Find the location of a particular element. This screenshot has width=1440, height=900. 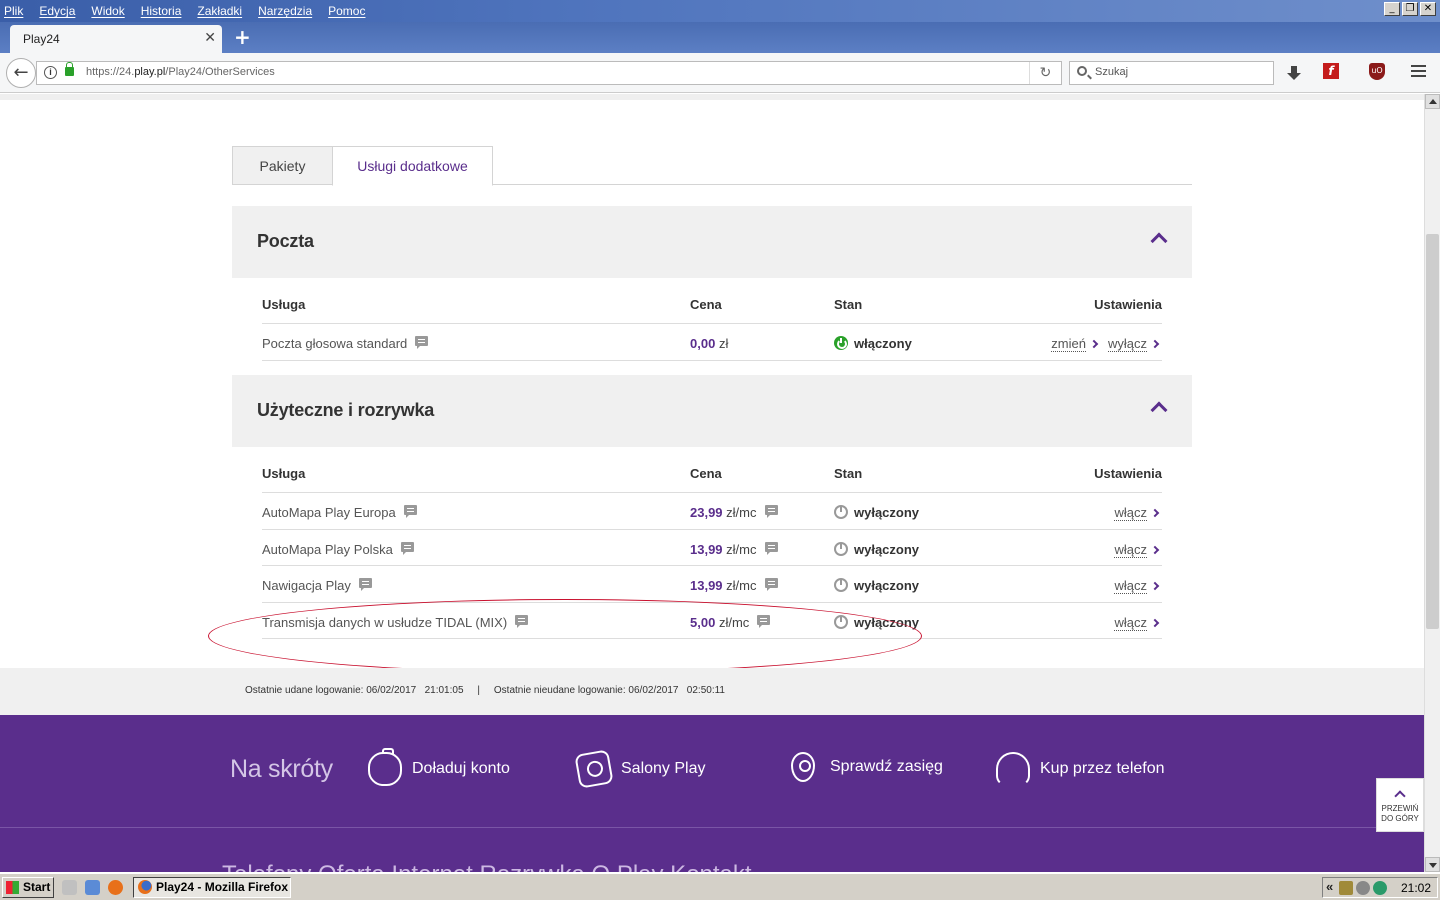

tray-expand-icon: « is located at coordinates (1329, 886).